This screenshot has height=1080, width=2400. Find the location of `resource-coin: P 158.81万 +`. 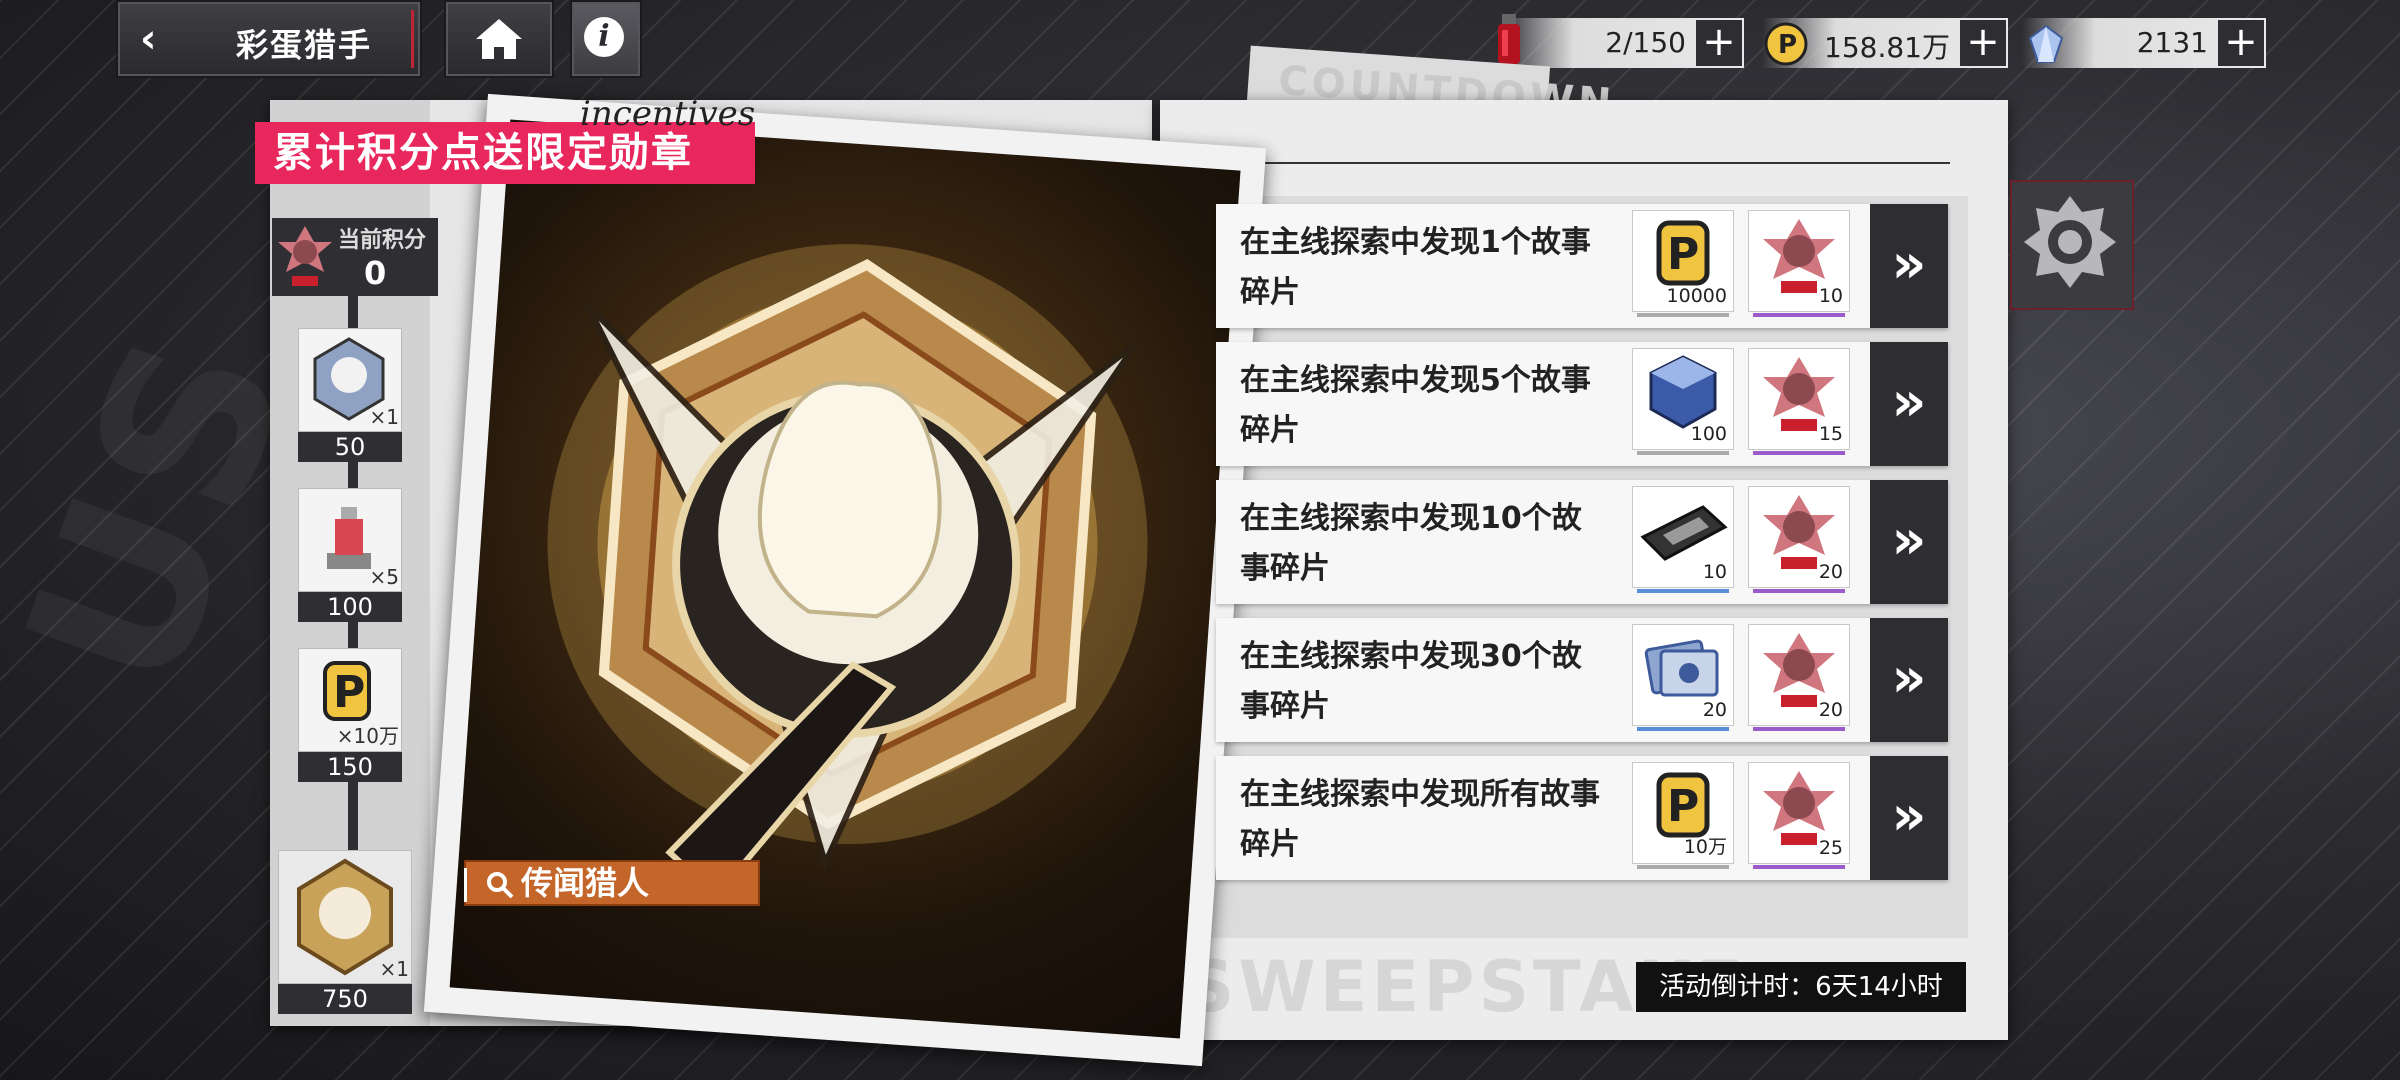

resource-coin: P 158.81万 + is located at coordinates (1885, 43).